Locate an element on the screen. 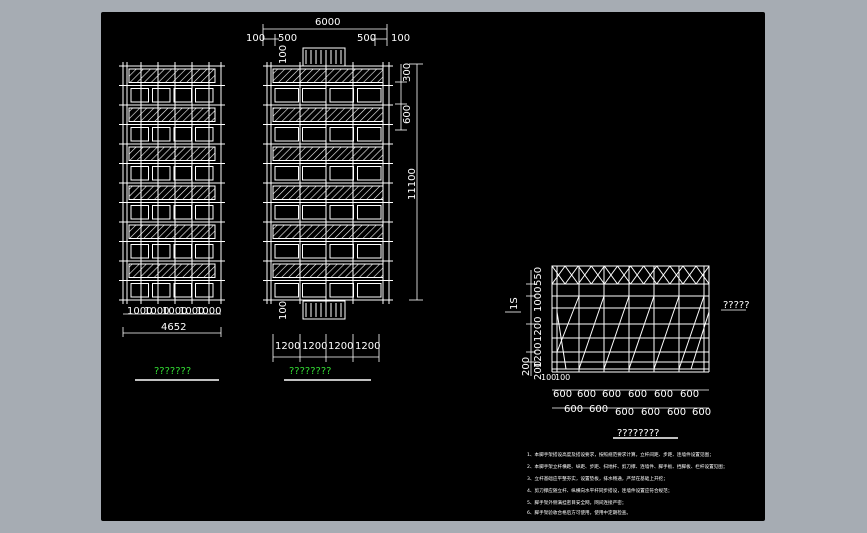 The image size is (867, 533). plan-right-top-dim-4: 100 is located at coordinates (400, 38).